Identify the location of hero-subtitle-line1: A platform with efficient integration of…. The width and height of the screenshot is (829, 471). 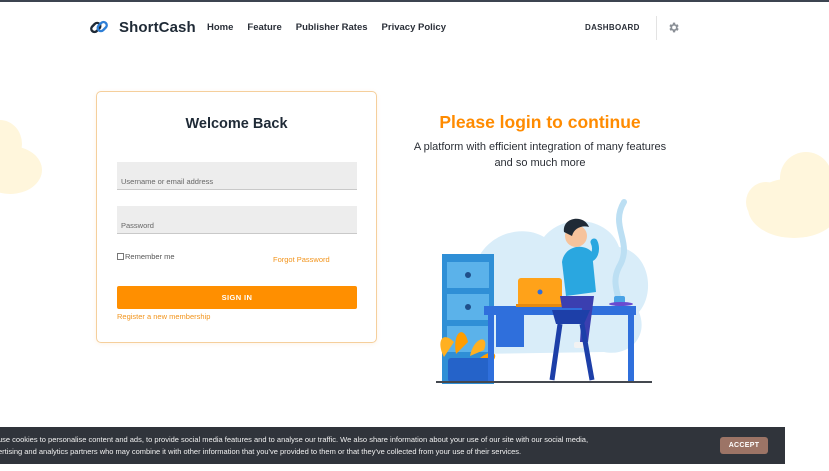
(540, 147).